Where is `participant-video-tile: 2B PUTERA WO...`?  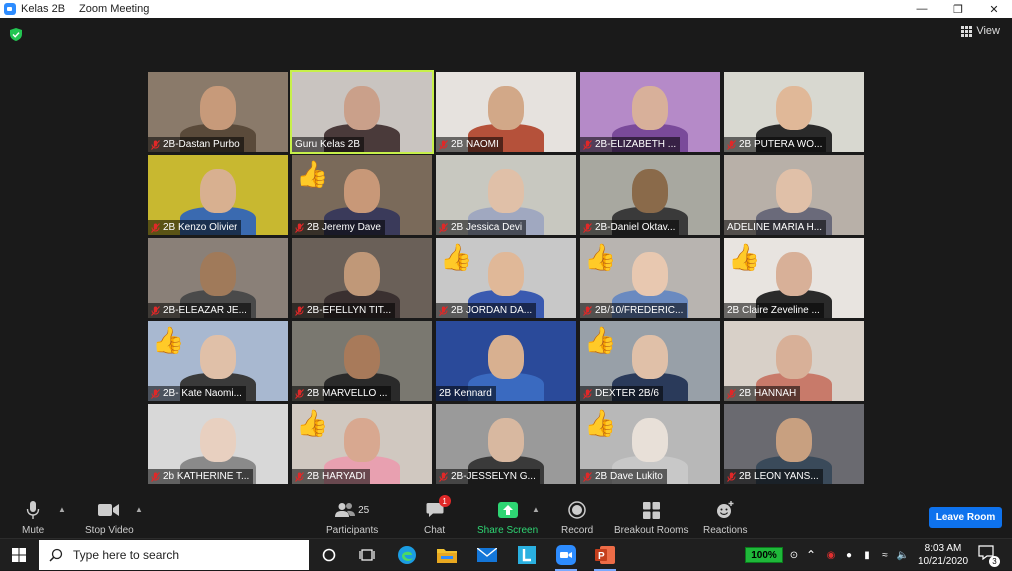 participant-video-tile: 2B PUTERA WO... is located at coordinates (794, 112).